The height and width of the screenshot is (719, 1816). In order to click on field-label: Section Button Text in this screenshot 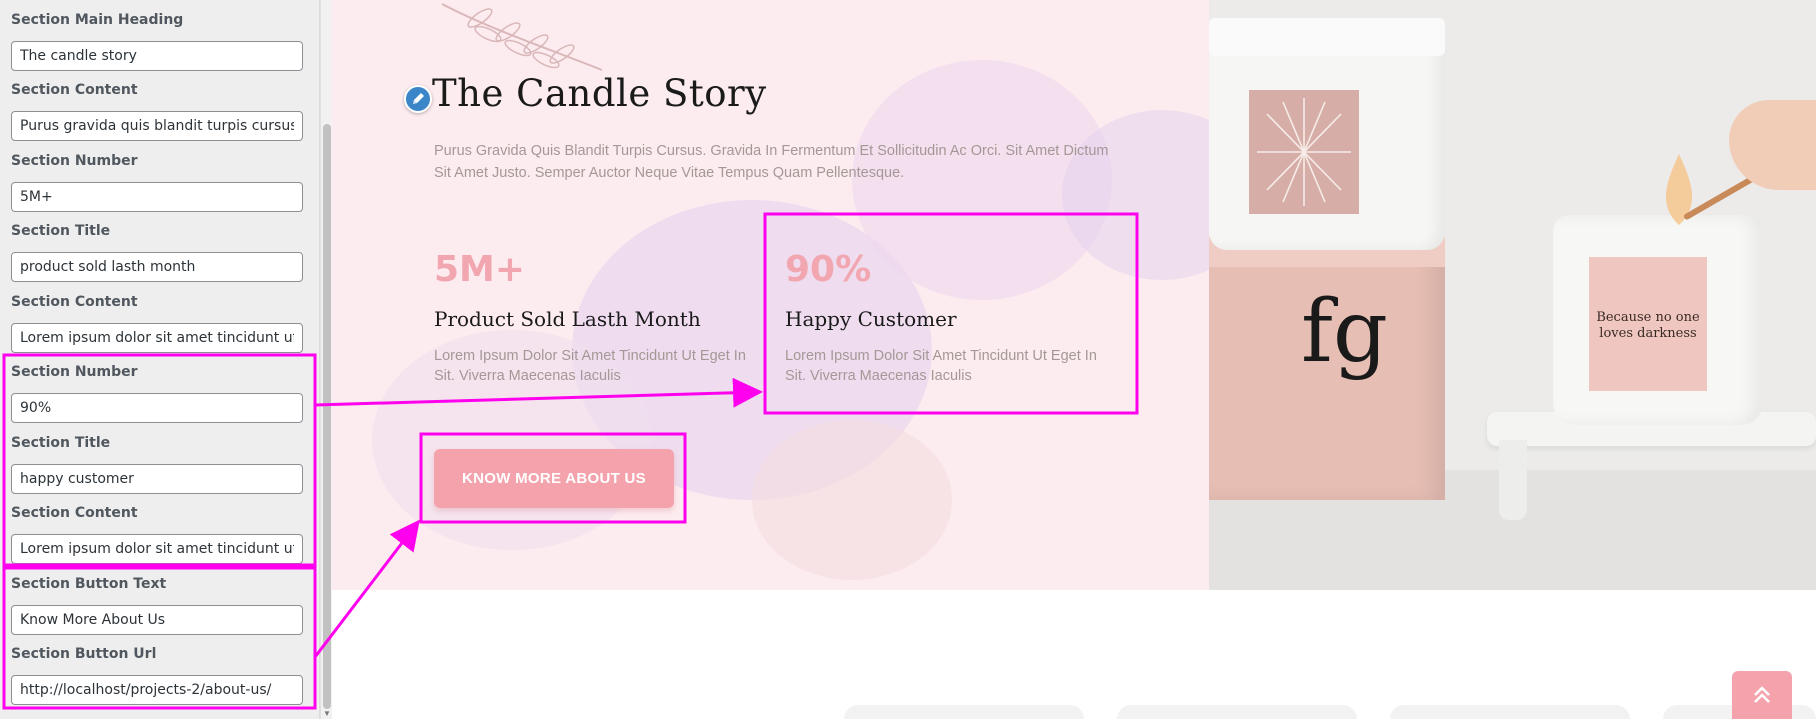, I will do `click(89, 584)`.